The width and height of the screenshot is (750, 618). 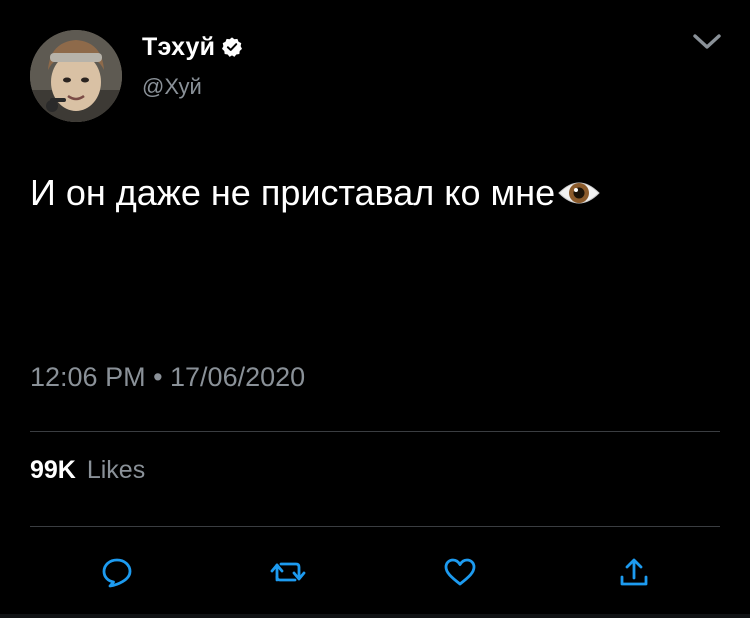 I want to click on heart-icon, so click(x=460, y=572).